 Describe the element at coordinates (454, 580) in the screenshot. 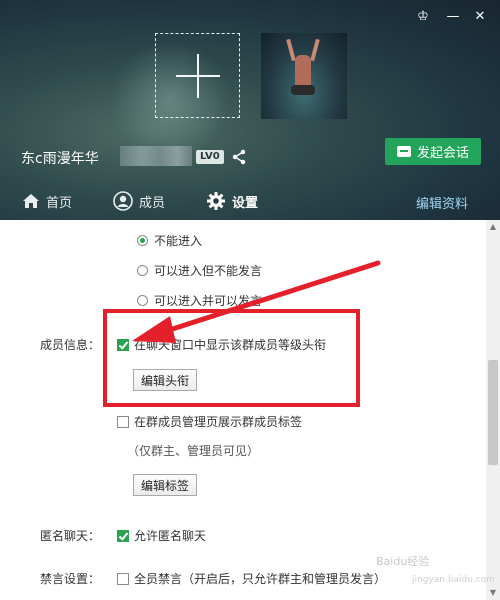

I see `watermark-url: jingyan.baidu.com` at that location.